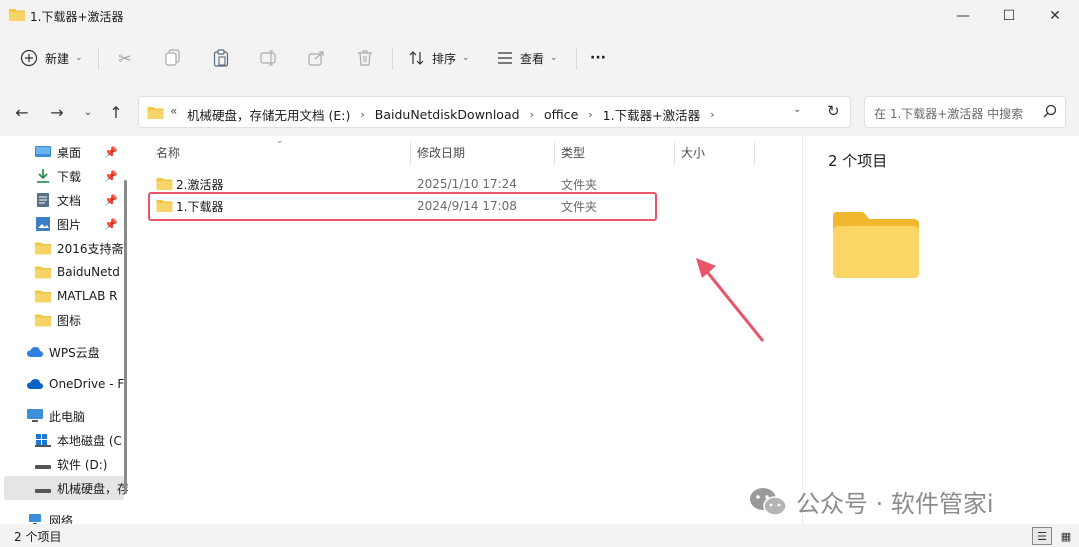 The width and height of the screenshot is (1079, 547). Describe the element at coordinates (58, 320) in the screenshot. I see `nav-item-folder: 图标` at that location.